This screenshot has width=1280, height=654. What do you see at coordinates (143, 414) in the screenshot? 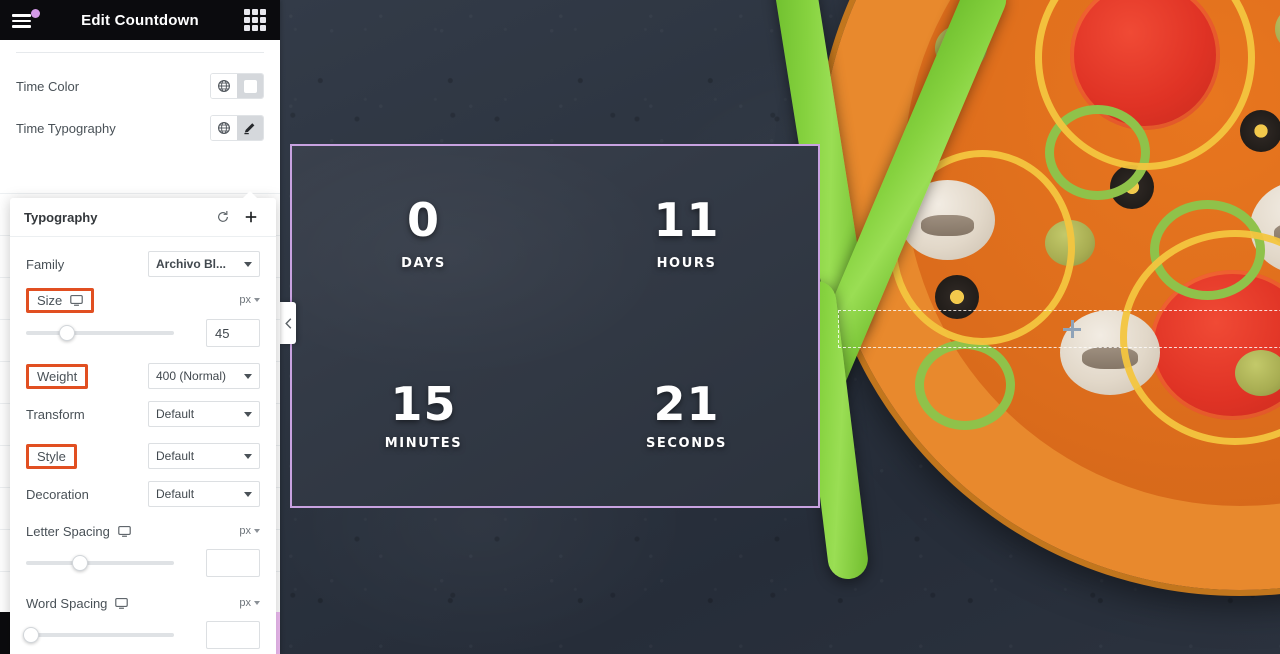
I see `field-transform: Transform Default` at bounding box center [143, 414].